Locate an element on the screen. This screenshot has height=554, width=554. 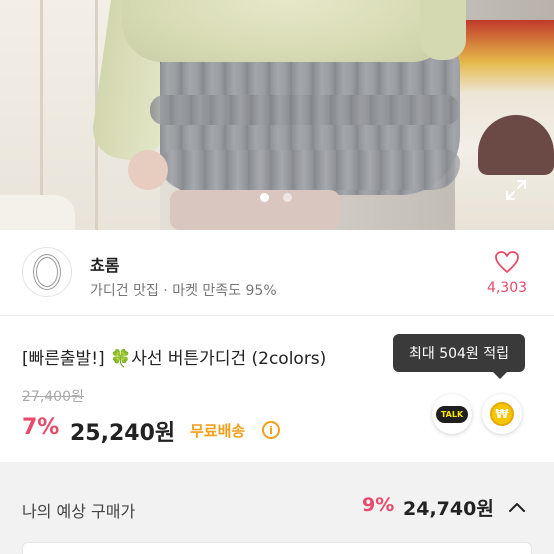
points-tooltip: 최대 504원 적립 is located at coordinates (459, 356).